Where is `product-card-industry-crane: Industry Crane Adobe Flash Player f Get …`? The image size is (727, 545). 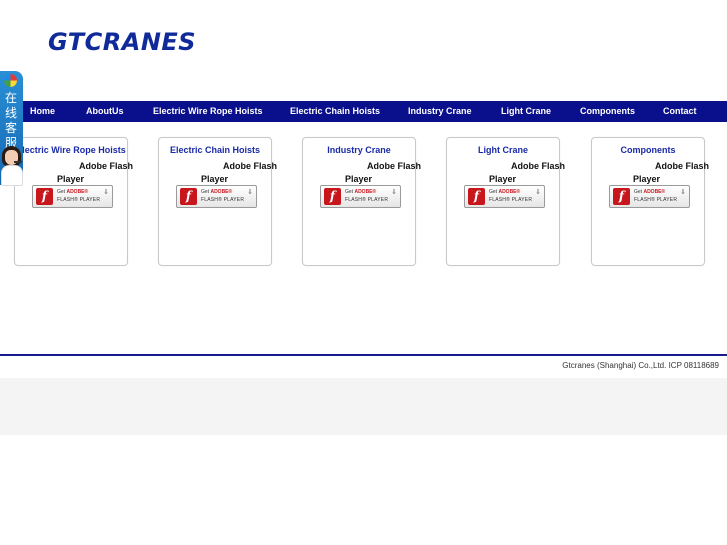
product-card-industry-crane: Industry Crane Adobe Flash Player f Get … is located at coordinates (361, 201).